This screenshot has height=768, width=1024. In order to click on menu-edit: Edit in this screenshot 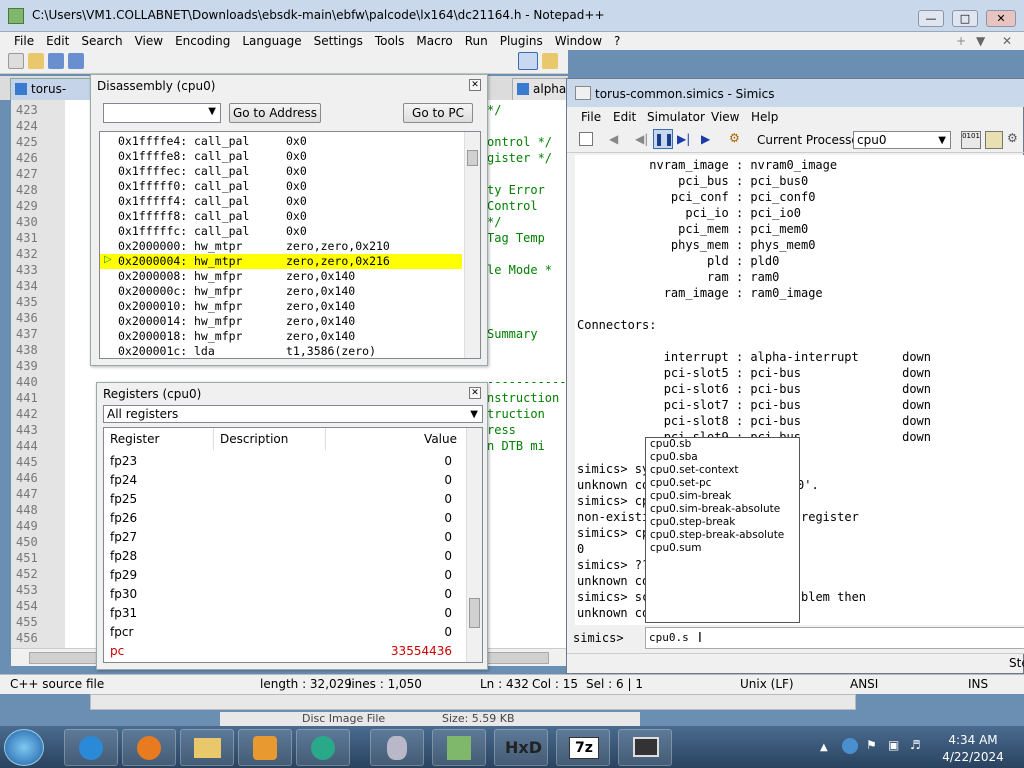, I will do `click(57, 41)`.